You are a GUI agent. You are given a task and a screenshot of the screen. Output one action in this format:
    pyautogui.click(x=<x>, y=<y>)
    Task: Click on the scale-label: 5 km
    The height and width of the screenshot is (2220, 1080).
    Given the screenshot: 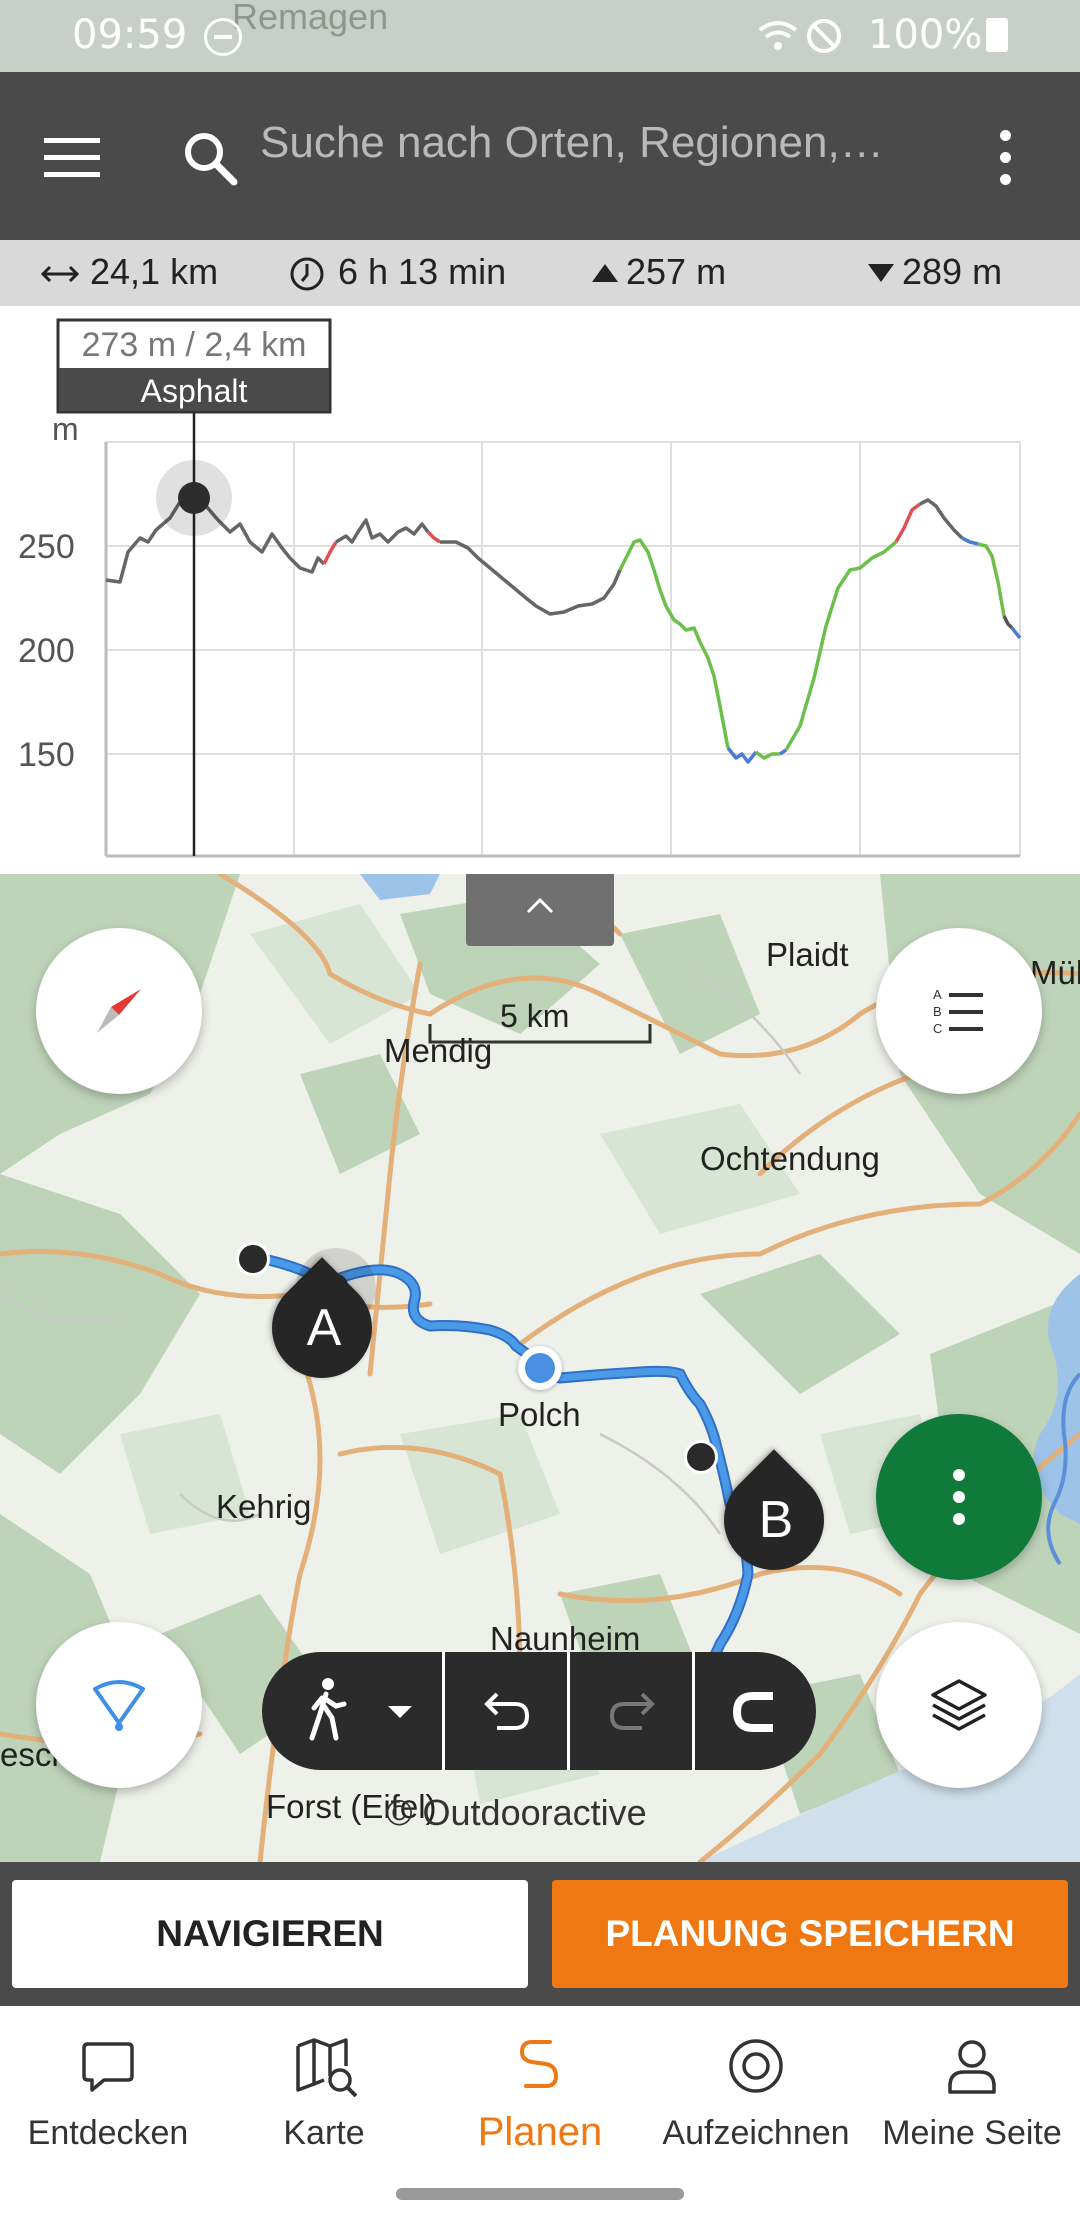 What is the action you would take?
    pyautogui.click(x=535, y=1016)
    